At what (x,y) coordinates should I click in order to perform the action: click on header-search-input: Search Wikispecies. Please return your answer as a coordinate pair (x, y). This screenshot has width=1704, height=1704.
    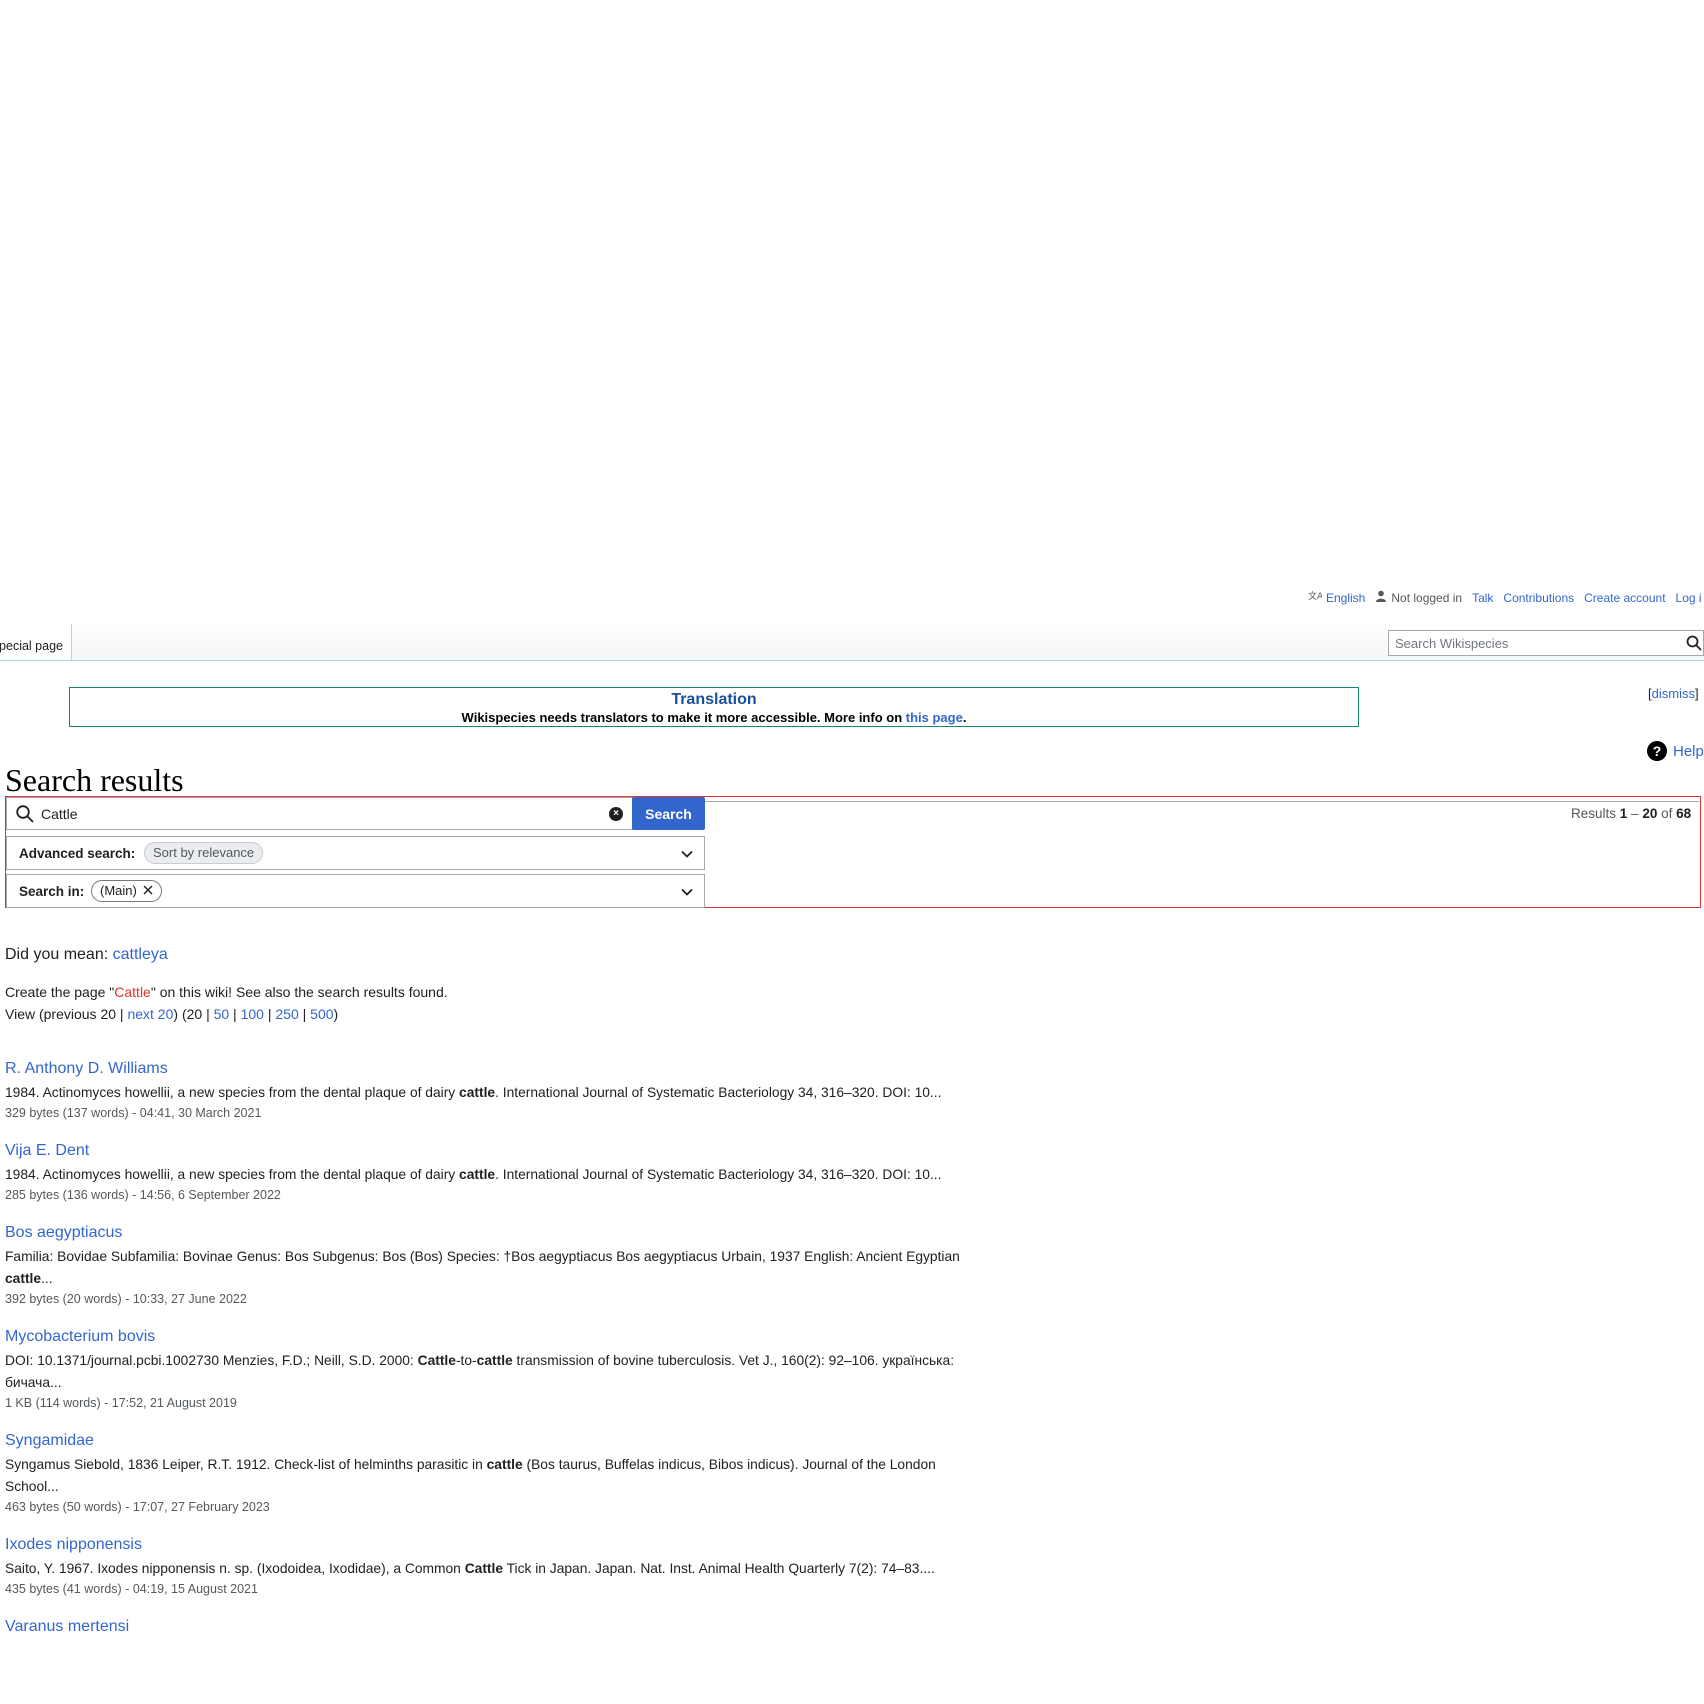
    Looking at the image, I should click on (1546, 643).